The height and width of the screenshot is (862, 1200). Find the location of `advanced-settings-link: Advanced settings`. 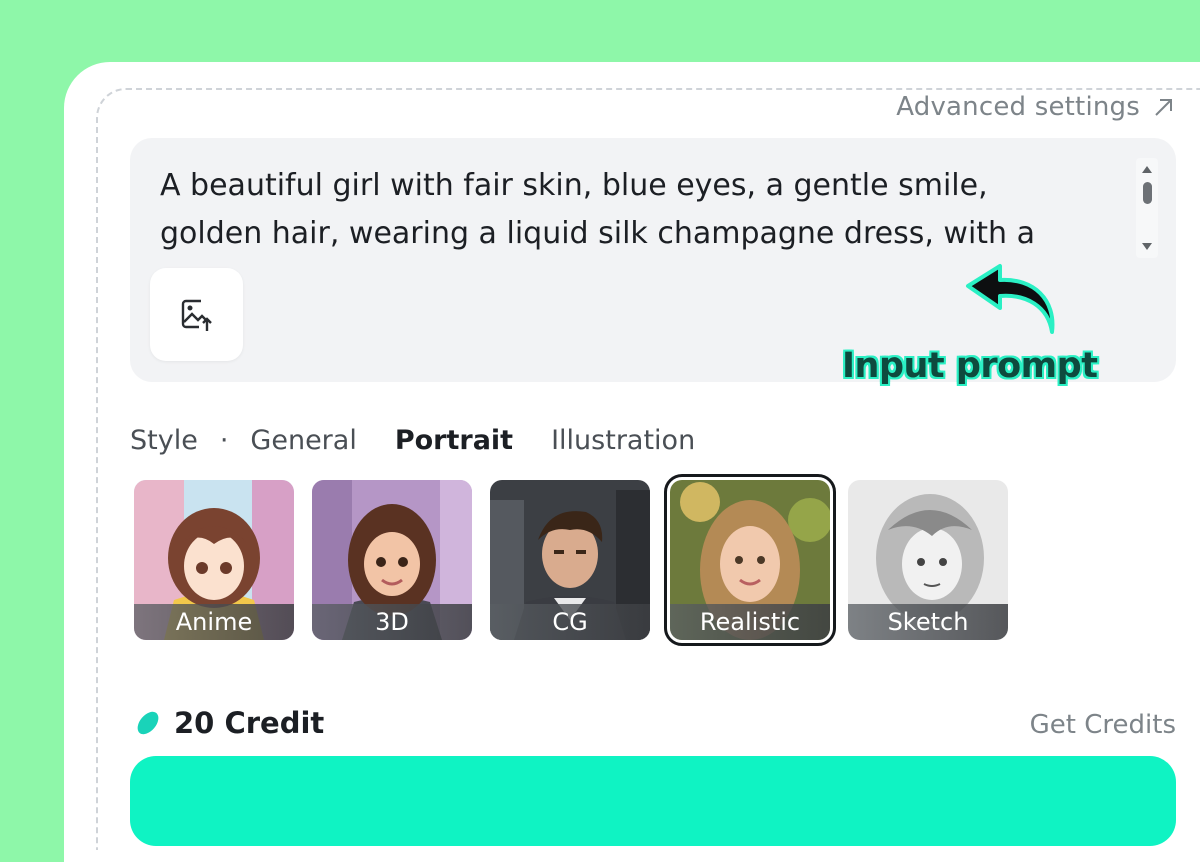

advanced-settings-link: Advanced settings is located at coordinates (1036, 107).